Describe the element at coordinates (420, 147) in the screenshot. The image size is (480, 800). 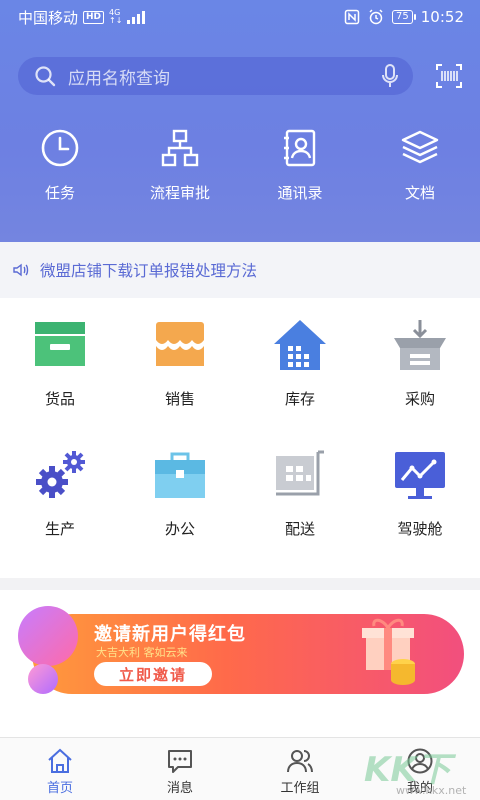
I see `layers-icon` at that location.